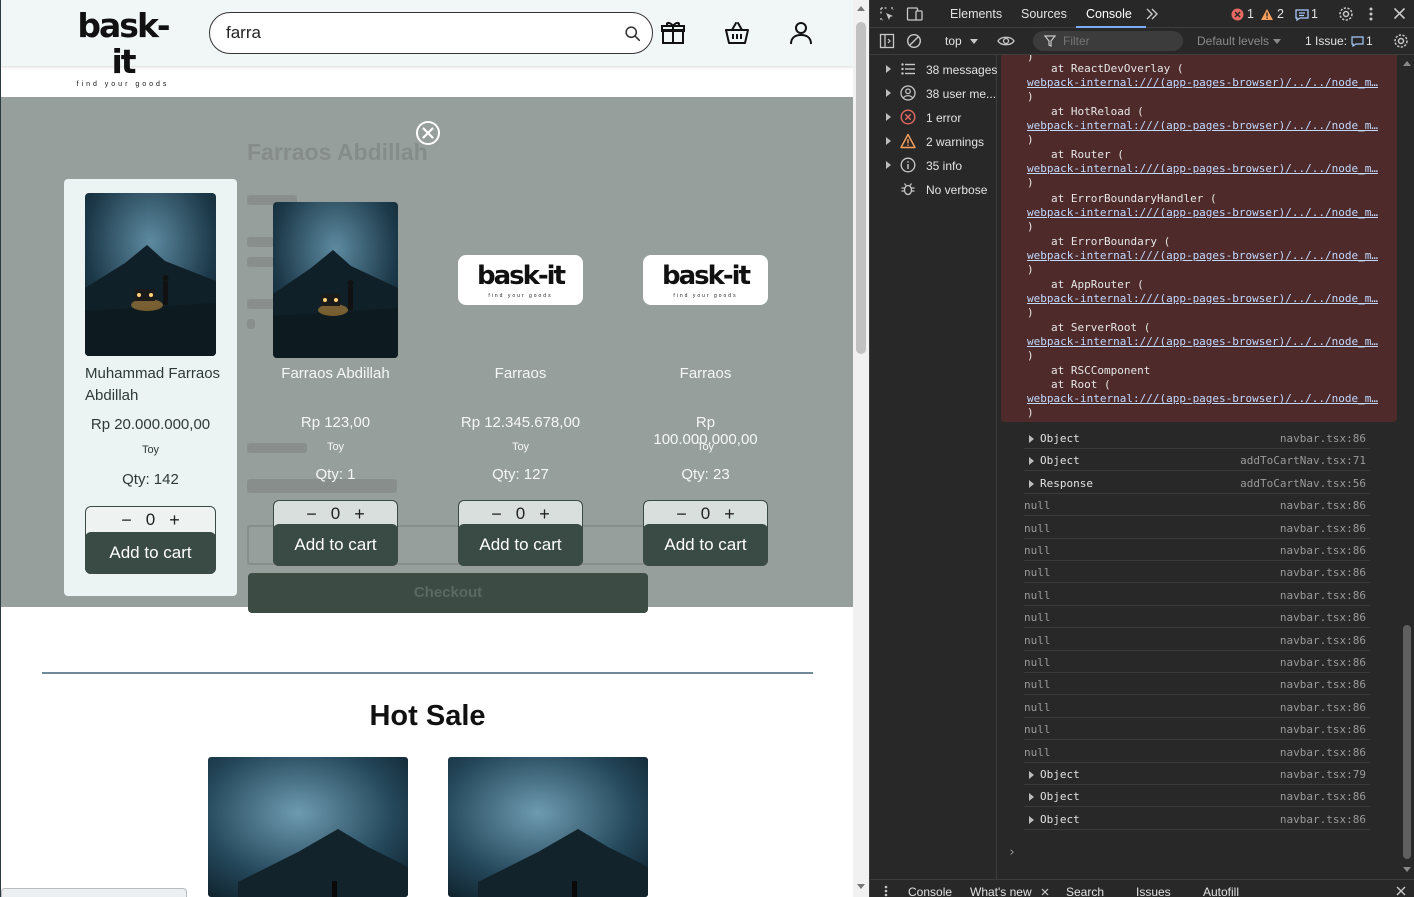 The height and width of the screenshot is (897, 1414). I want to click on checkout-button: Checkout, so click(448, 593).